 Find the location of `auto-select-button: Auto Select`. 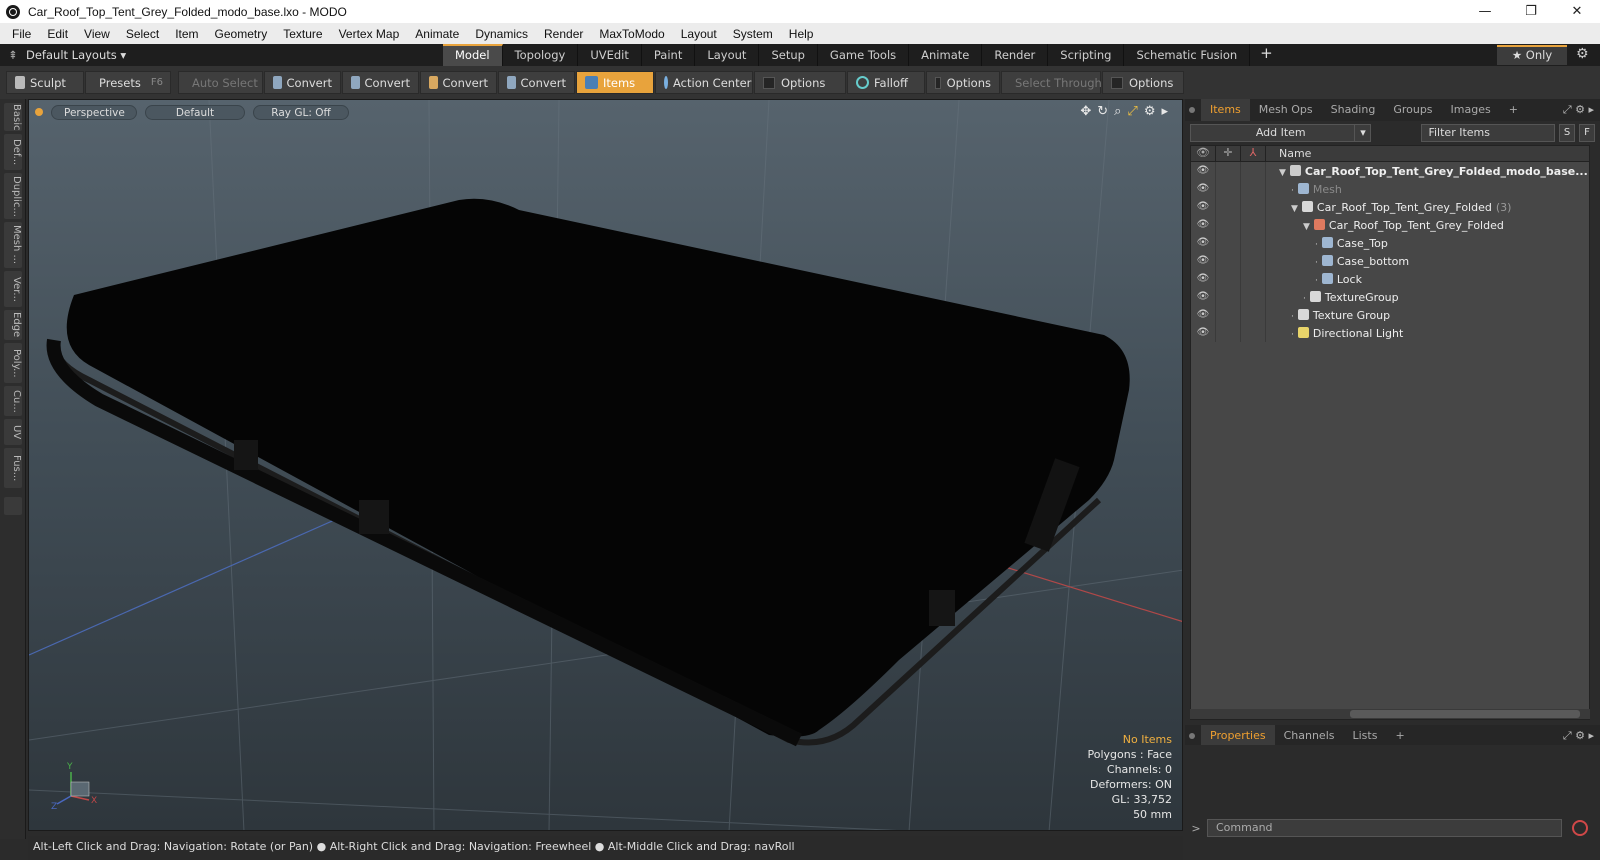

auto-select-button: Auto Select is located at coordinates (220, 82).